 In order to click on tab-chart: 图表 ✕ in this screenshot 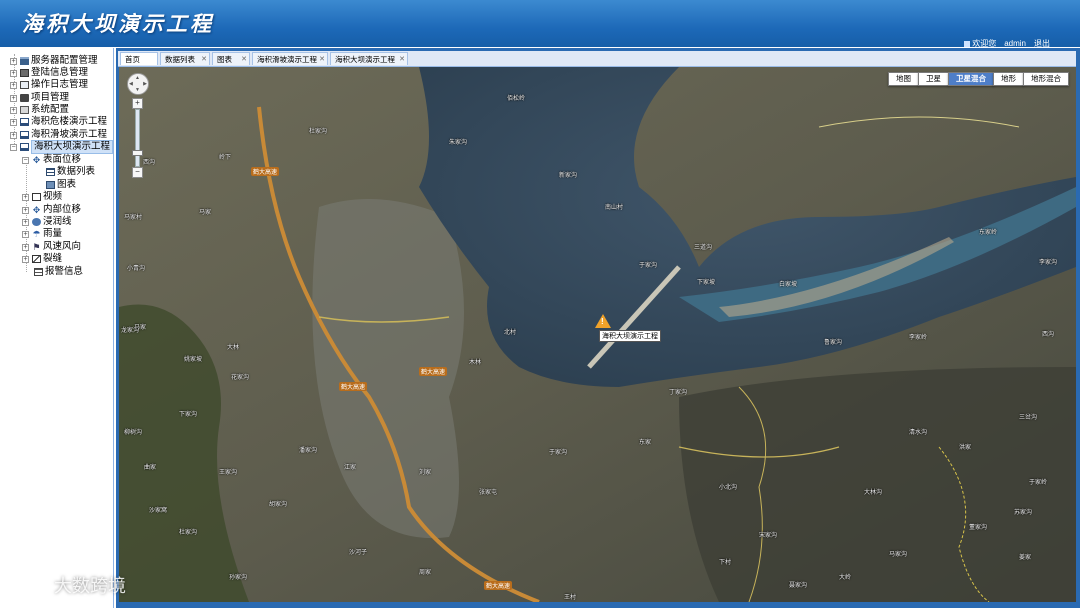, I will do `click(231, 58)`.